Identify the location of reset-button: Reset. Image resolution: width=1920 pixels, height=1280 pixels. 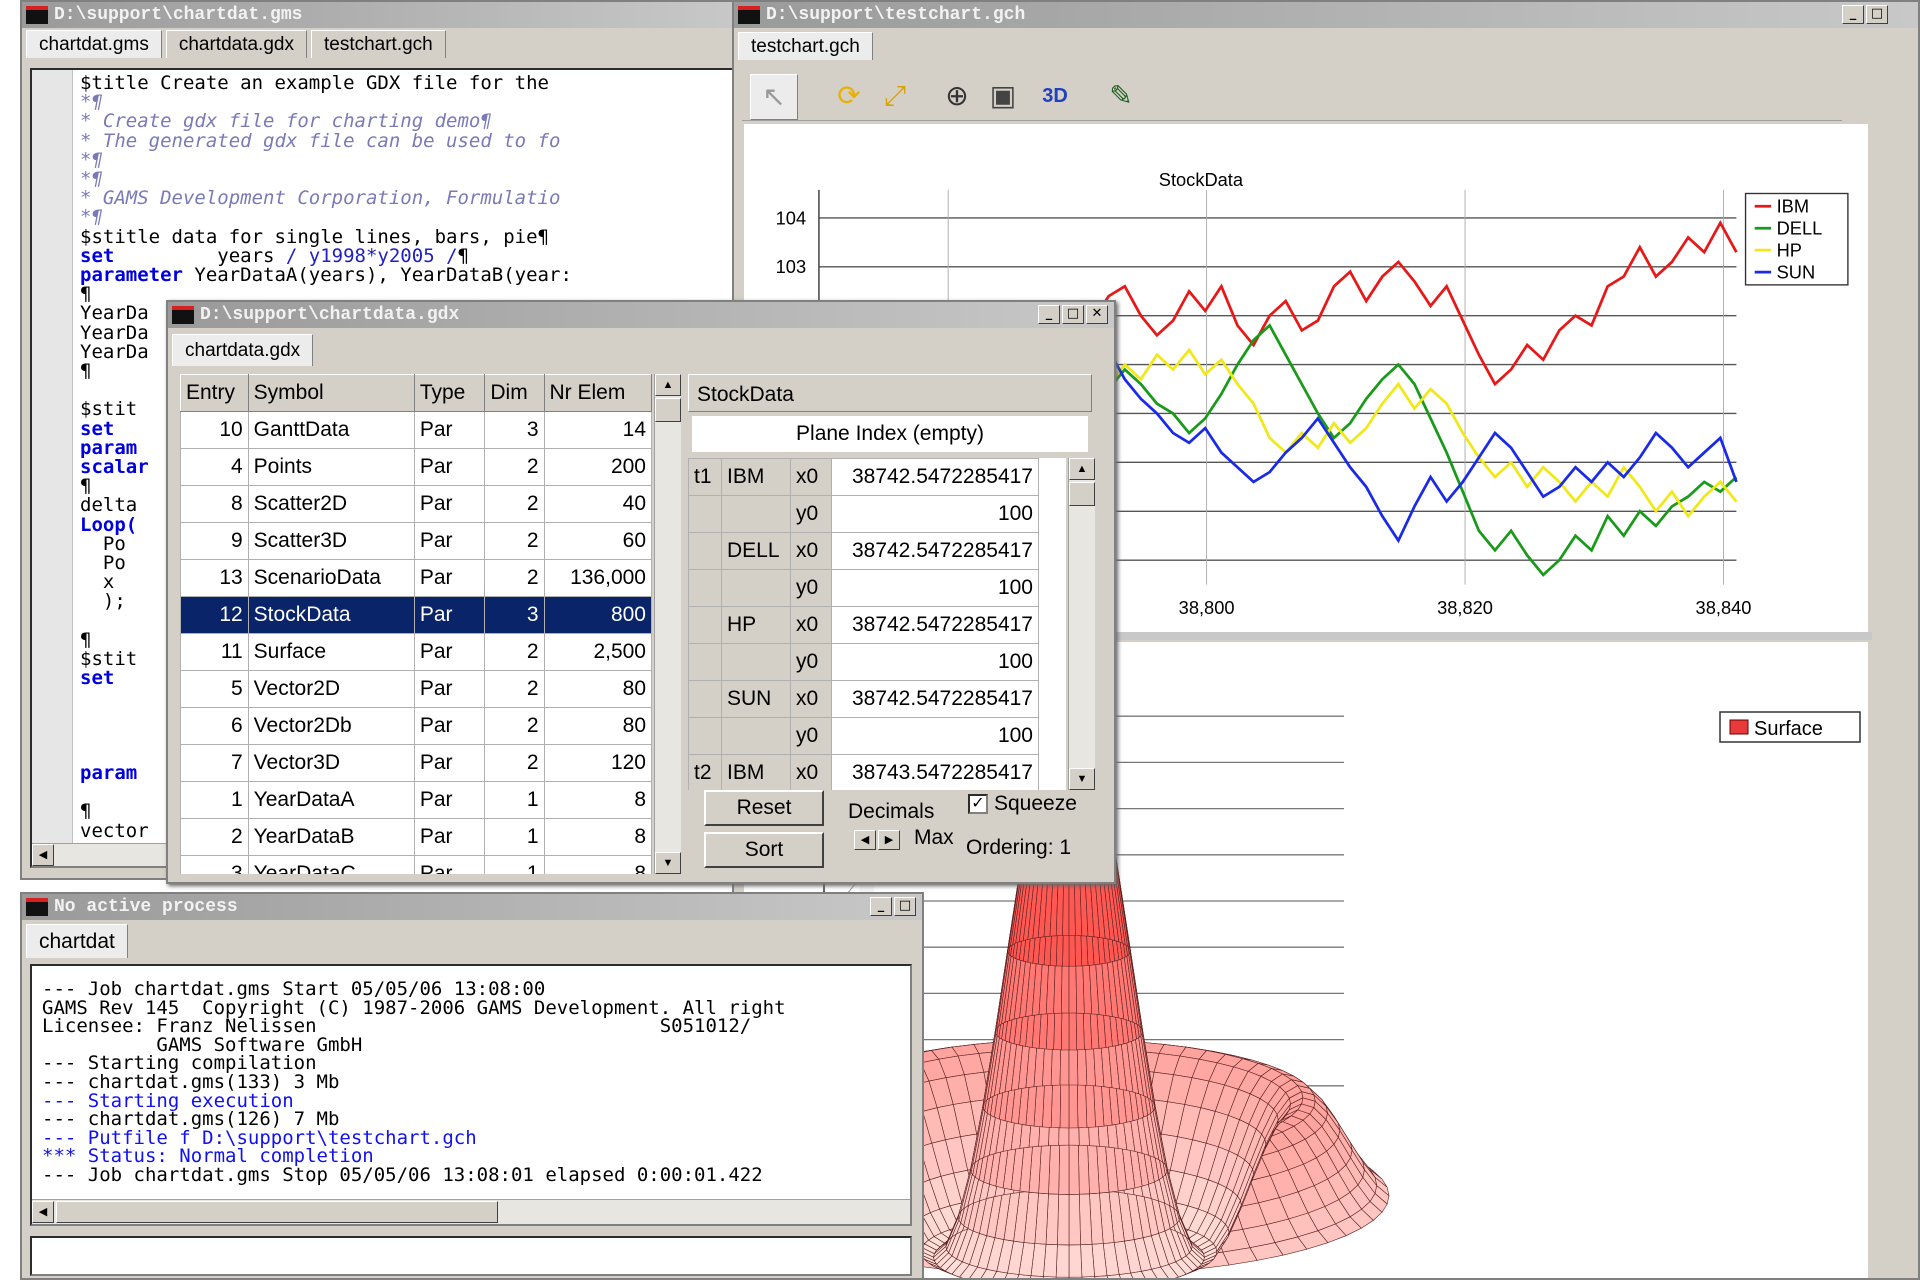
(764, 808).